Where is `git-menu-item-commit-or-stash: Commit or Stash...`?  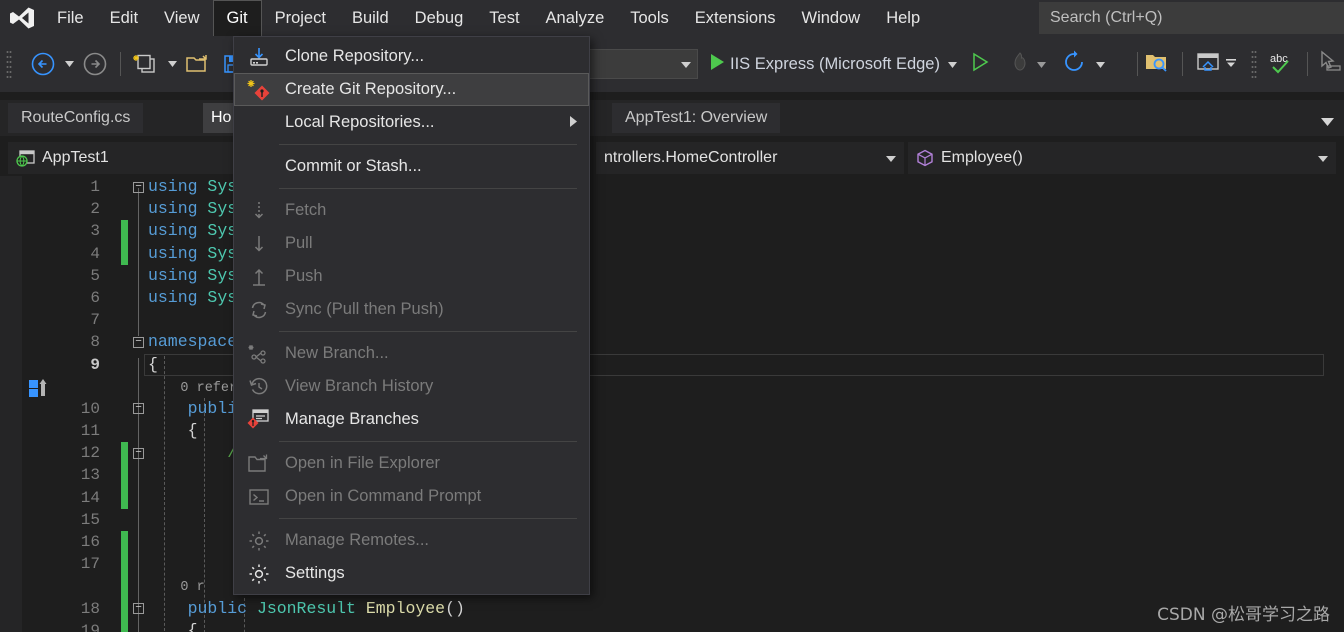
git-menu-item-commit-or-stash: Commit or Stash... is located at coordinates (411, 166).